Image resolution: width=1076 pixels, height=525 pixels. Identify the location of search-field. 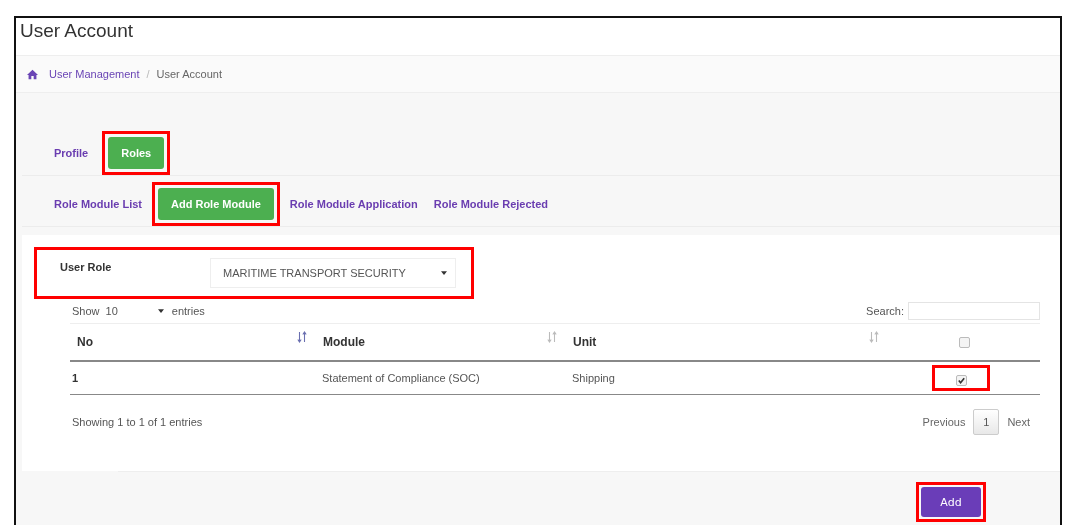
(974, 311).